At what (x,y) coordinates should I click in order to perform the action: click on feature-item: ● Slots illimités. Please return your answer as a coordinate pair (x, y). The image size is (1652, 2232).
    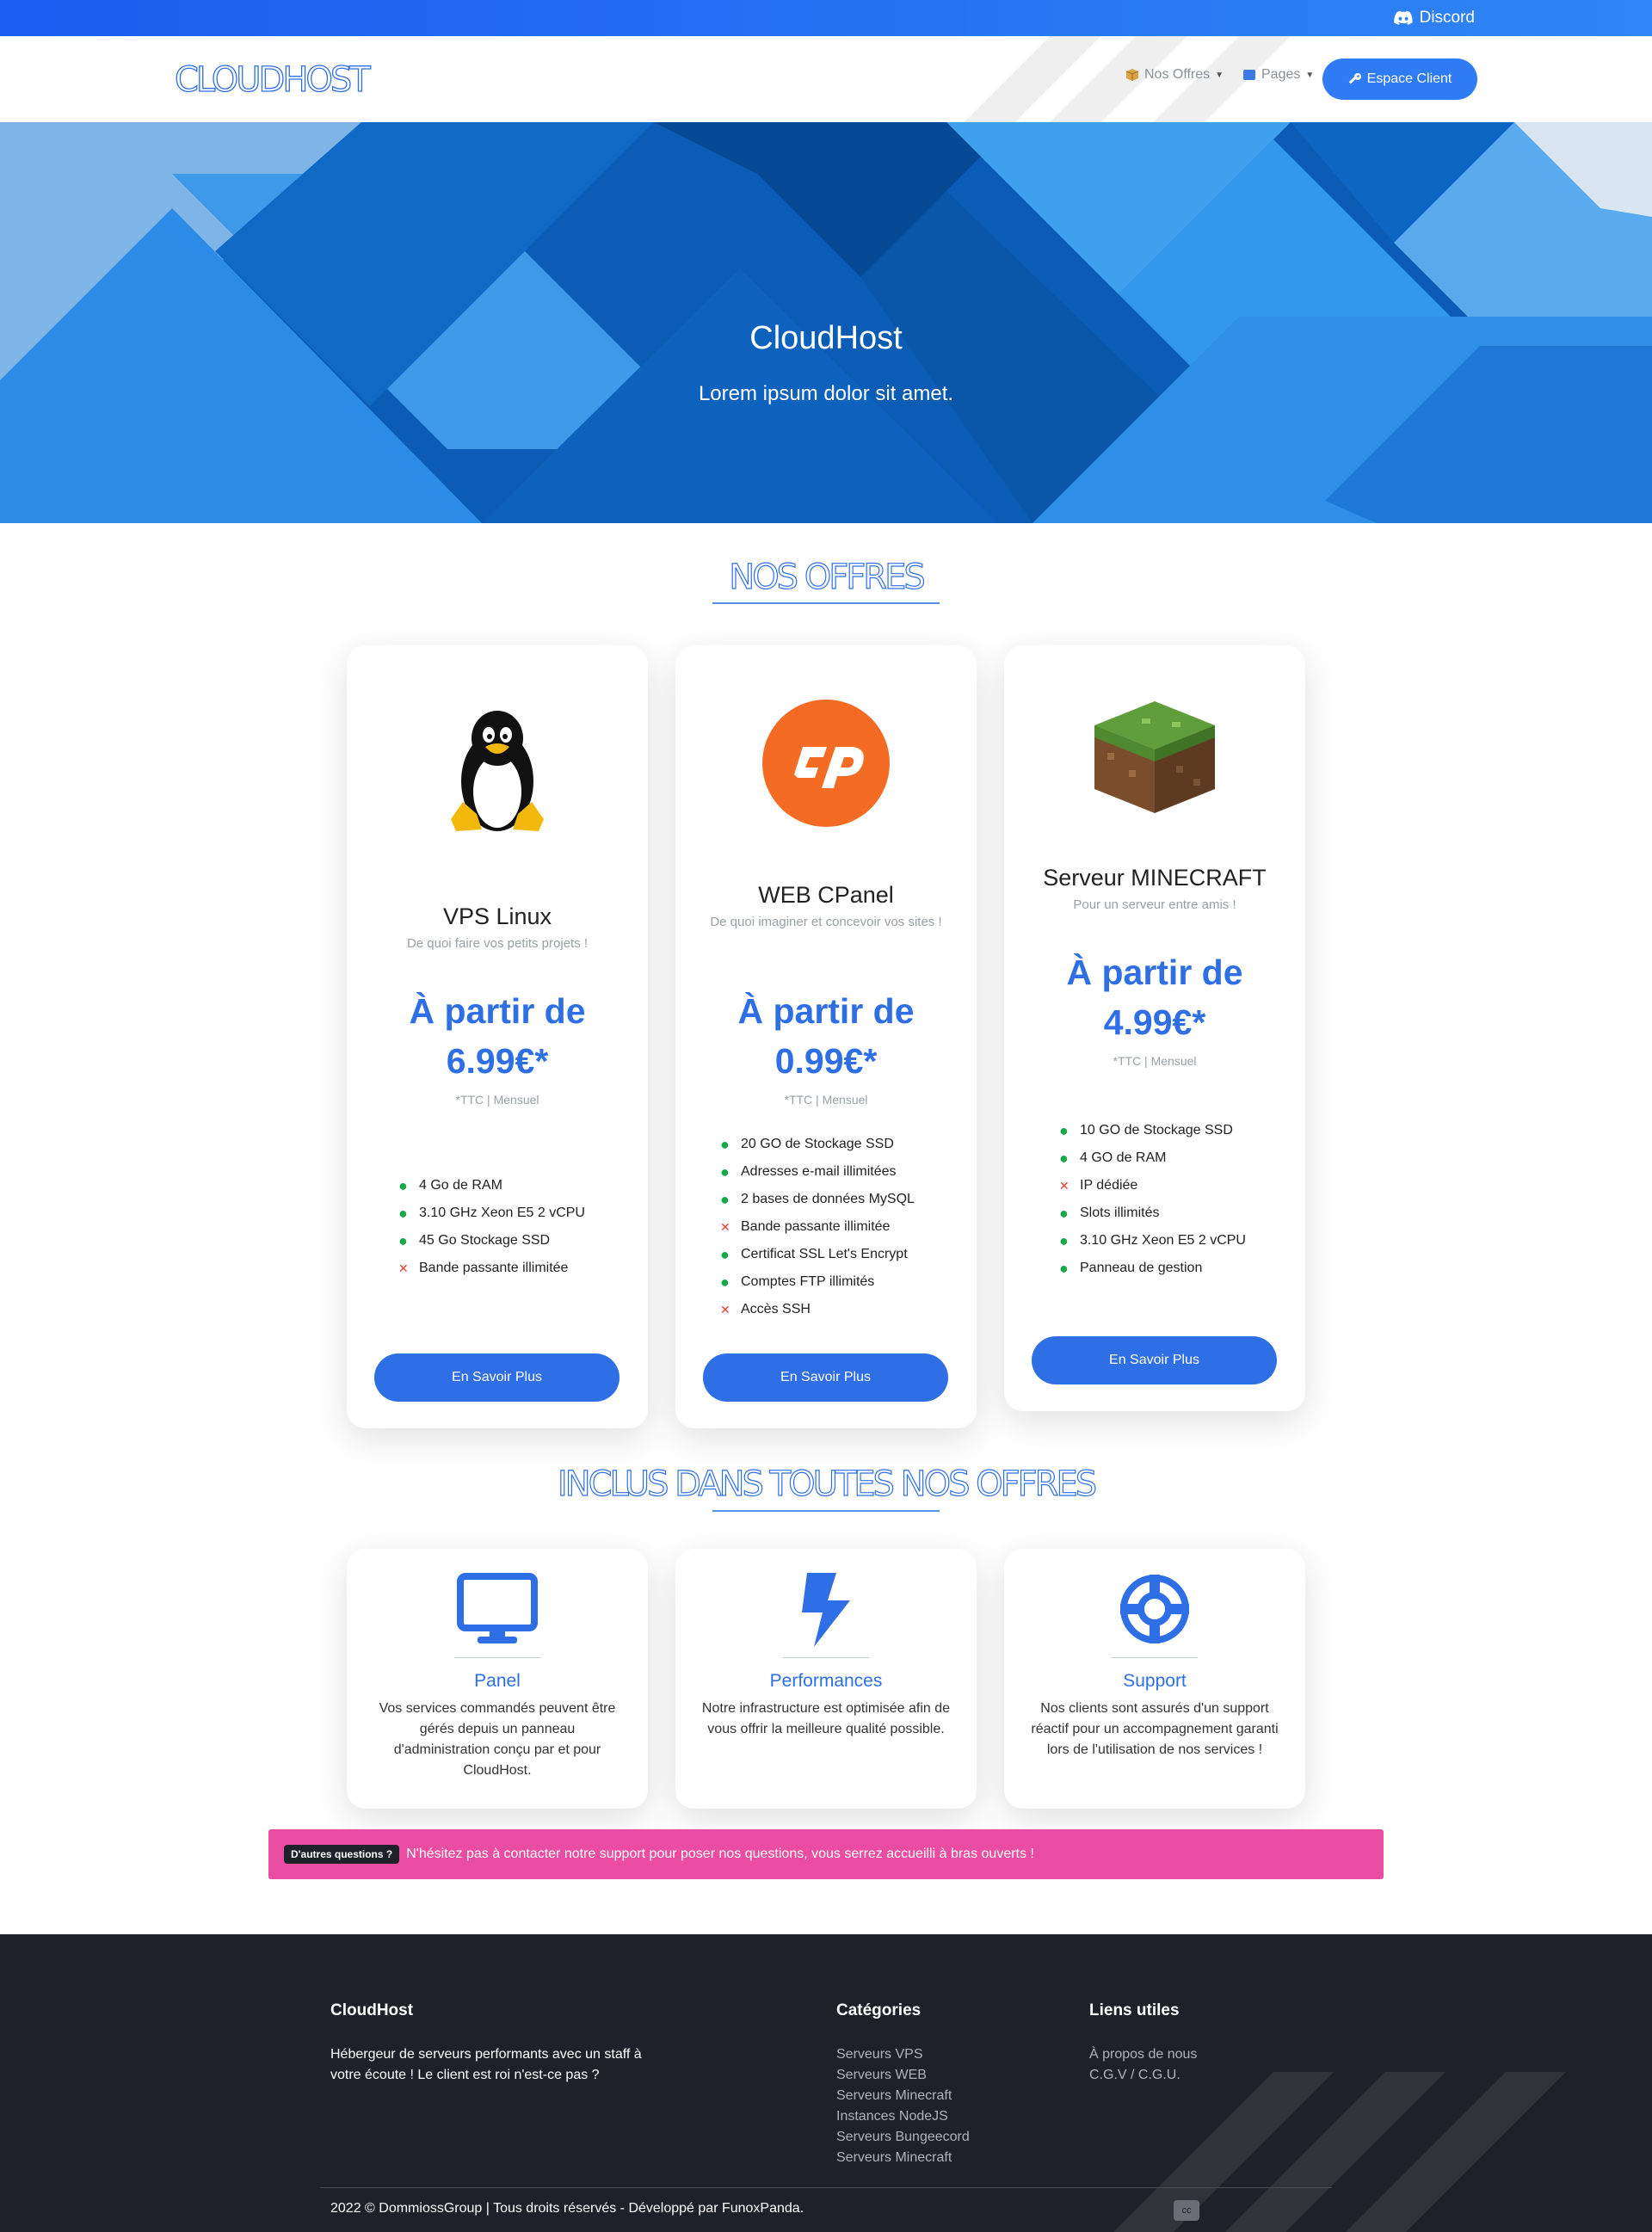
    Looking at the image, I should click on (1109, 1213).